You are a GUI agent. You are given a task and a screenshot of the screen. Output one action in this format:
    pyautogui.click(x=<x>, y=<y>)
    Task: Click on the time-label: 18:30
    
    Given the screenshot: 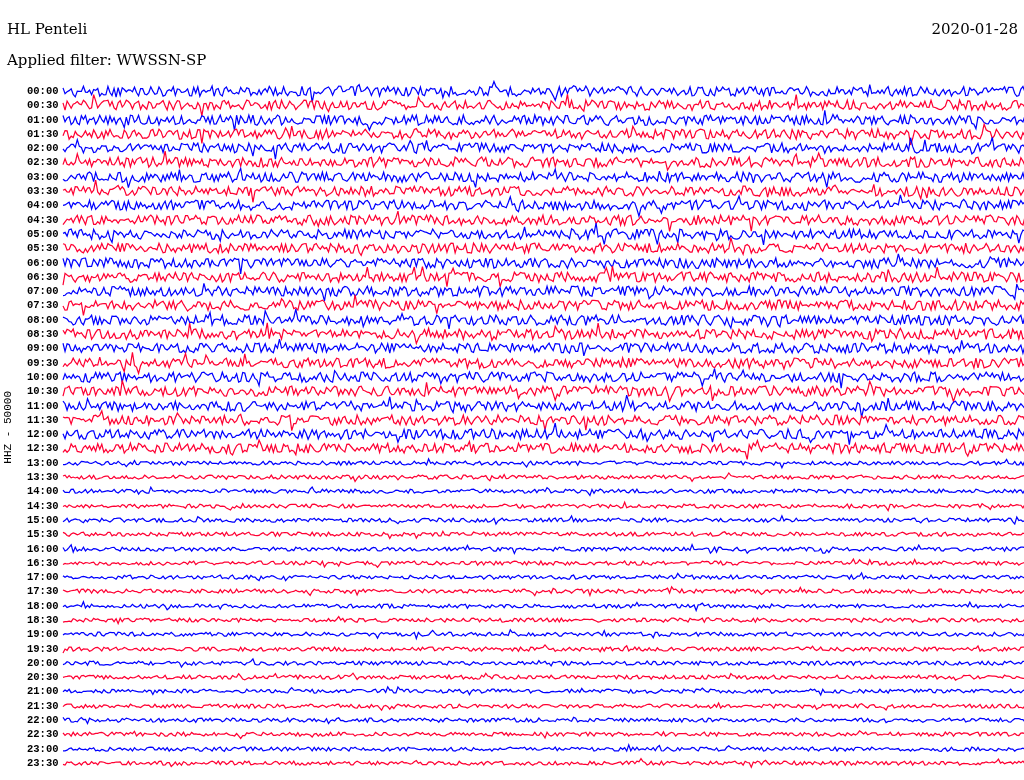 What is the action you would take?
    pyautogui.click(x=43, y=620)
    